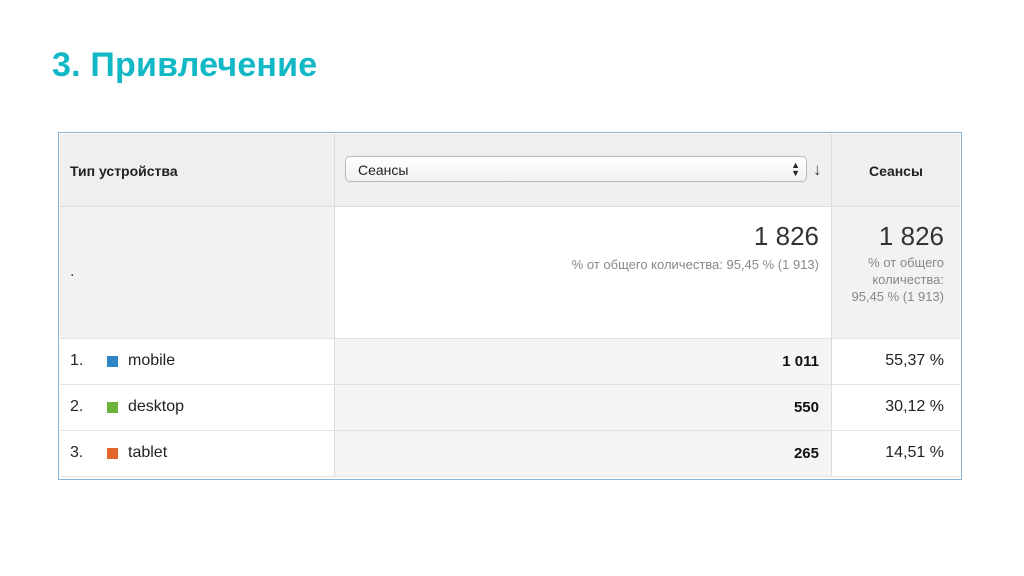  I want to click on row-share-cell: 14,51 %, so click(895, 453).